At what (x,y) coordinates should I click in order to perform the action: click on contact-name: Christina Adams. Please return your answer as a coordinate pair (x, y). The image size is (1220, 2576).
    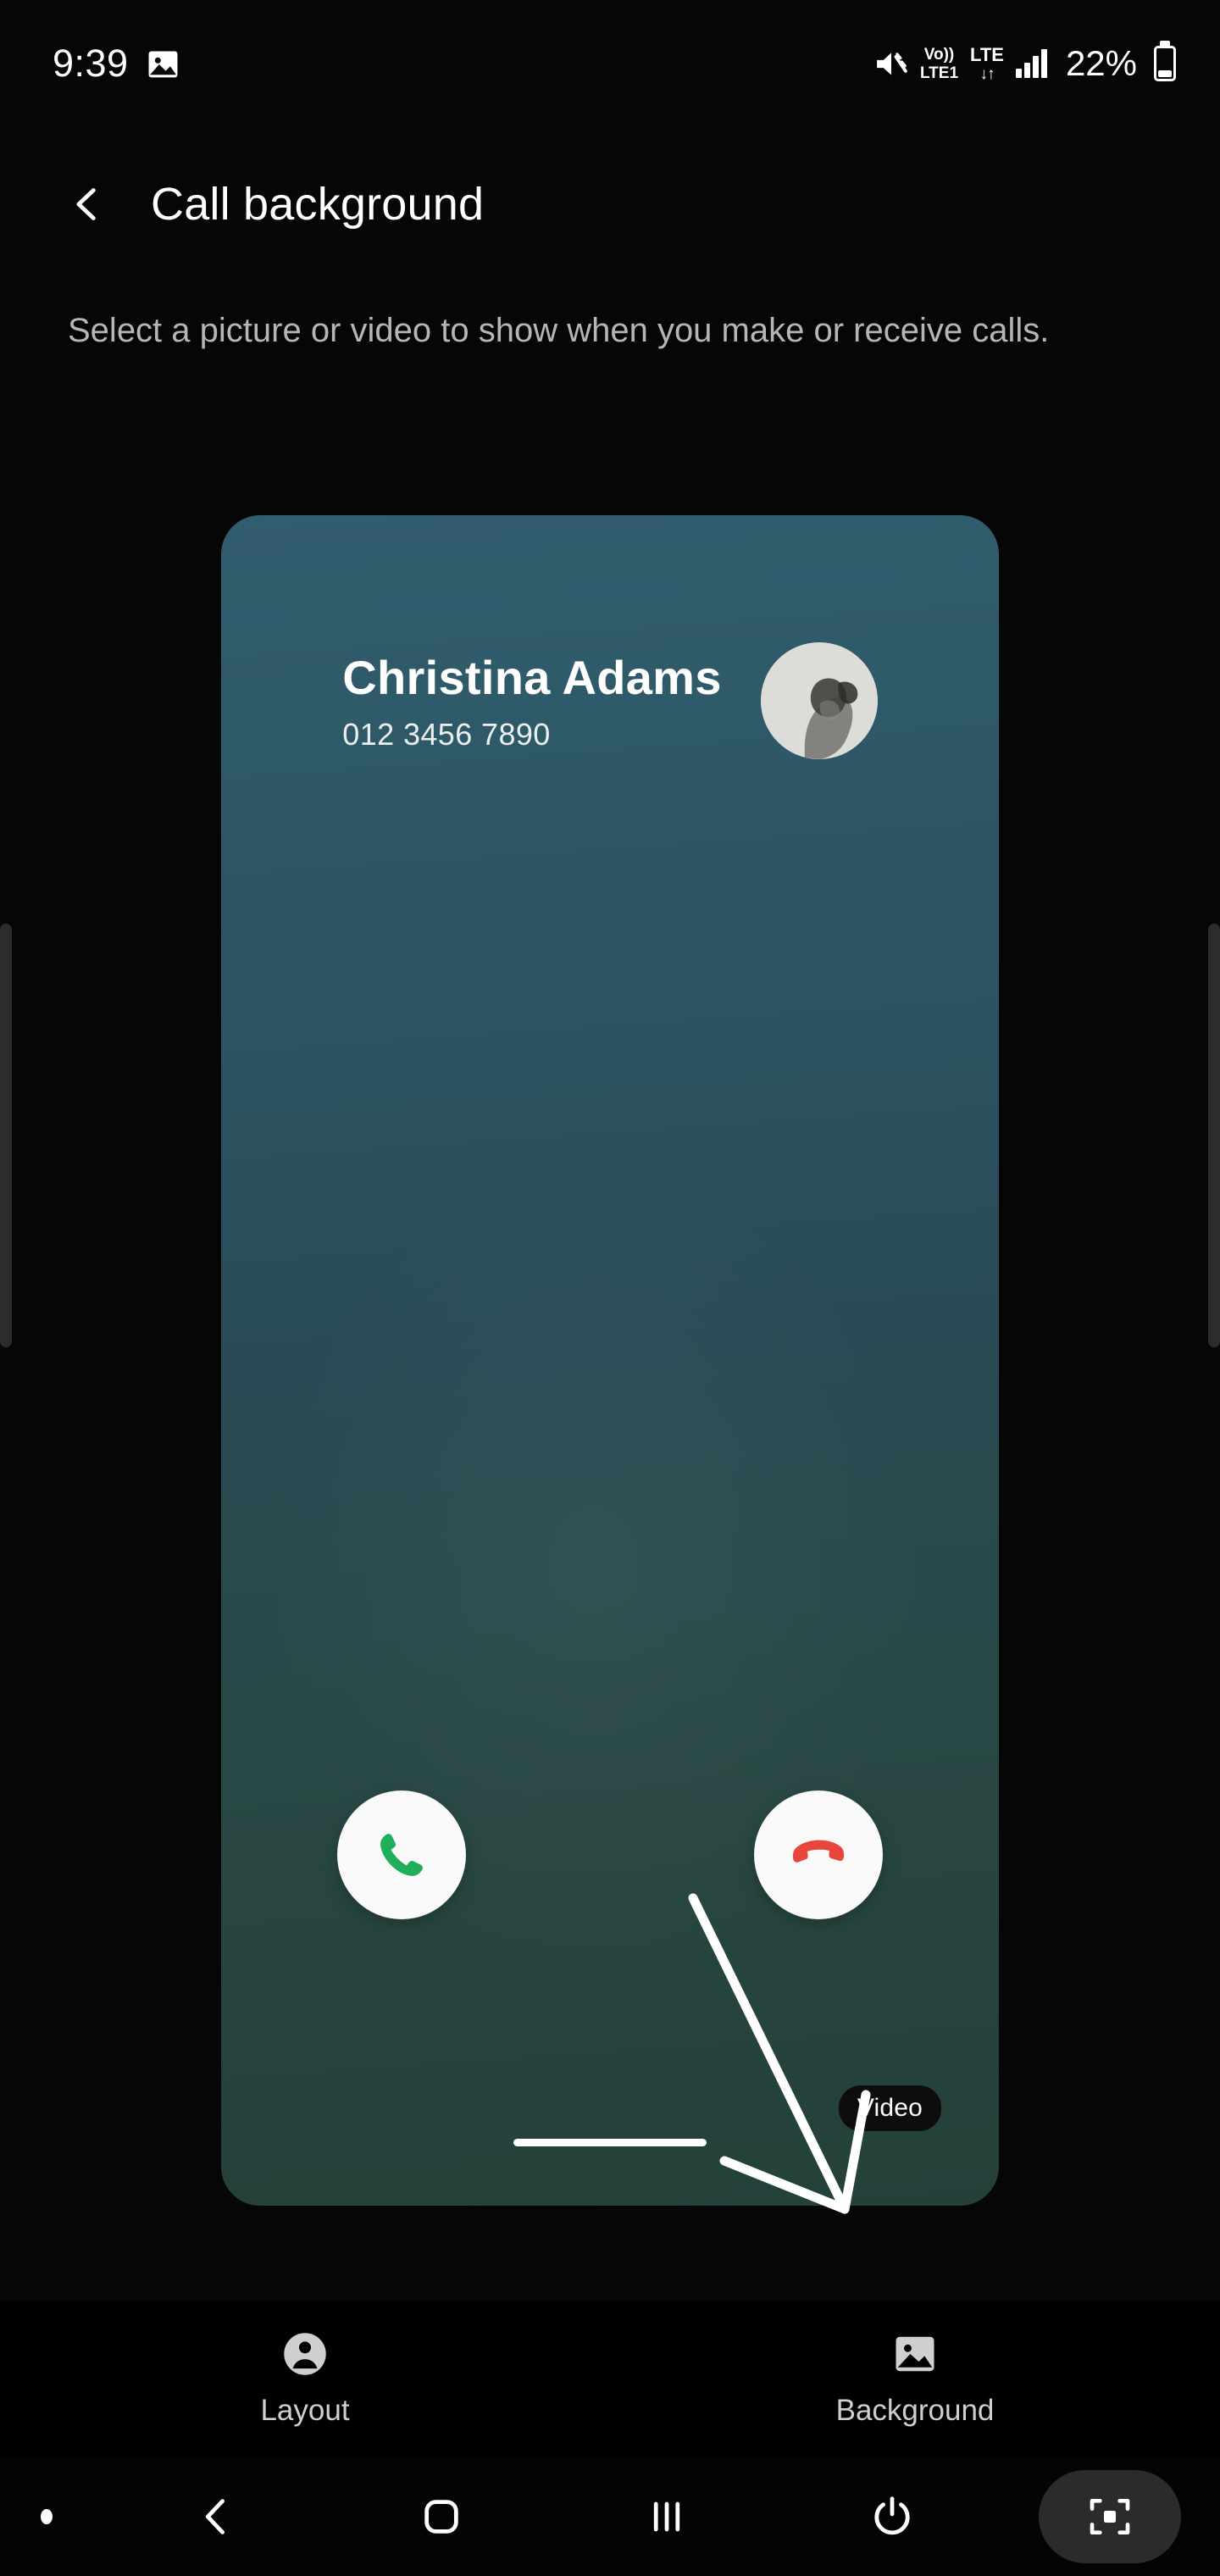
    Looking at the image, I should click on (532, 677).